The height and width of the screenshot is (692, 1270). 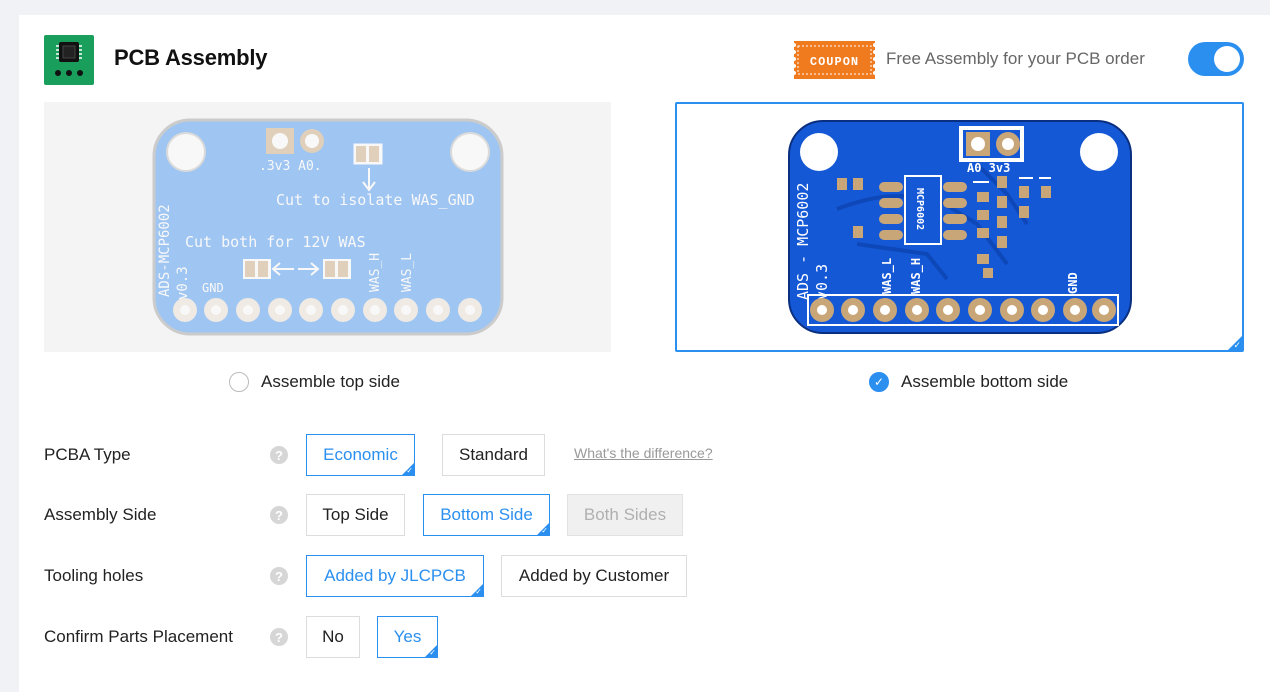 I want to click on free-assembly-toggle, so click(x=1216, y=59).